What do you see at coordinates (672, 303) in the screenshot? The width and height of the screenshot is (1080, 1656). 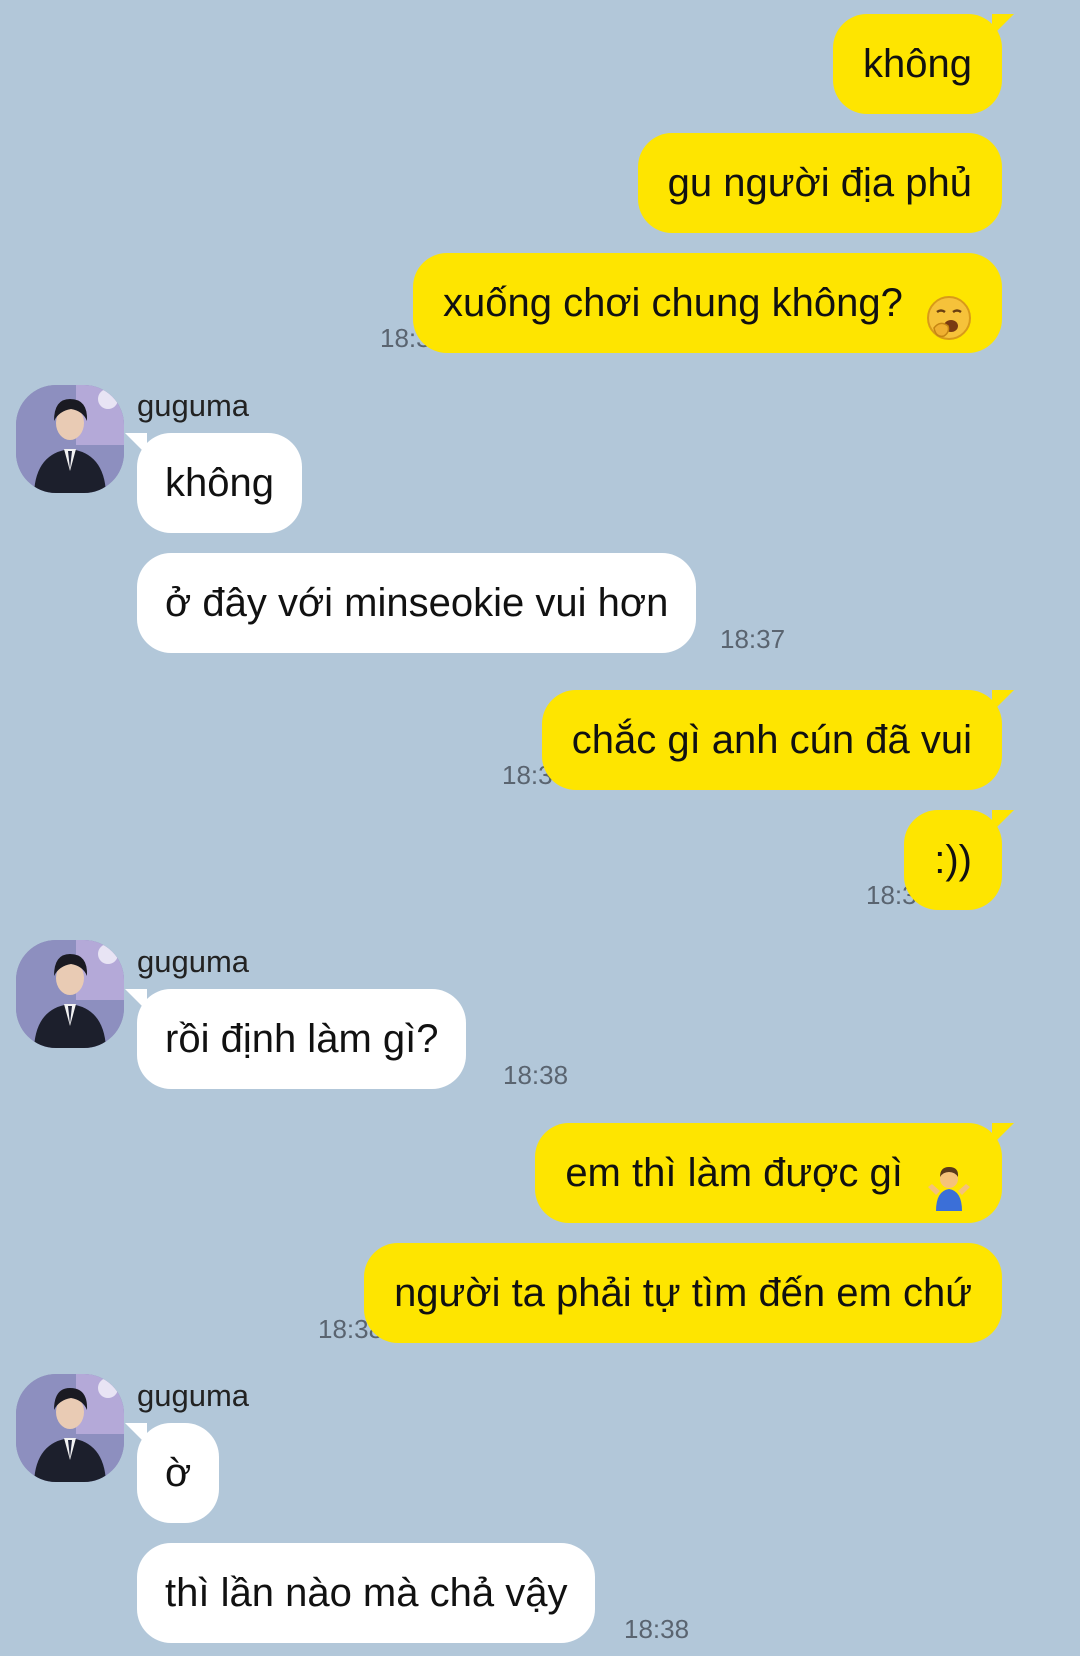 I see `message-text: xuống chơi chung không?` at bounding box center [672, 303].